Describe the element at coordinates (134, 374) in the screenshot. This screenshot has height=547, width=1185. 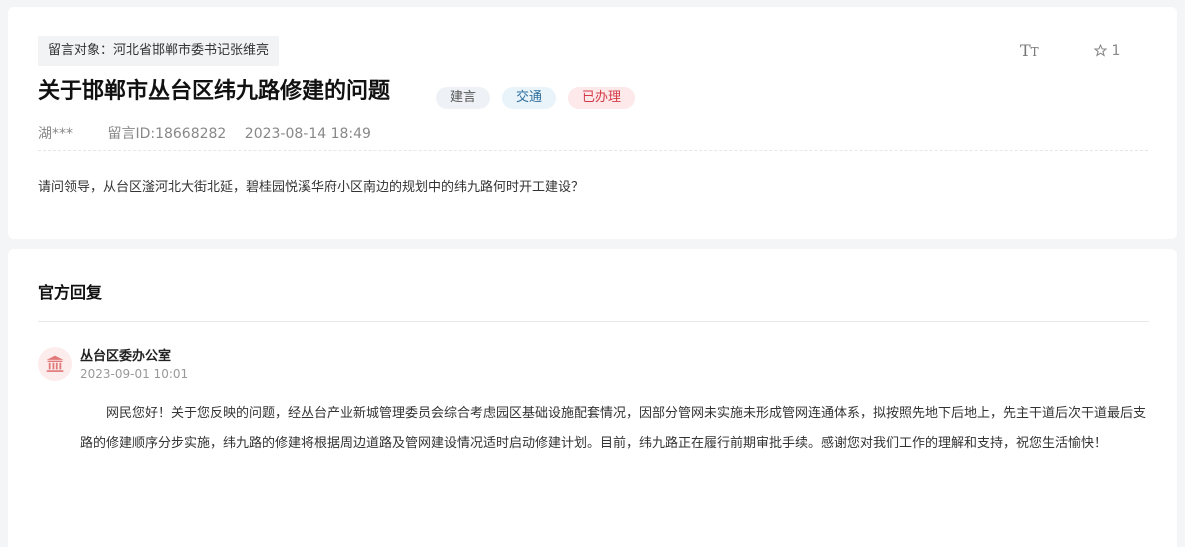
I see `reply-datetime: 2023-09-01 10:01` at that location.